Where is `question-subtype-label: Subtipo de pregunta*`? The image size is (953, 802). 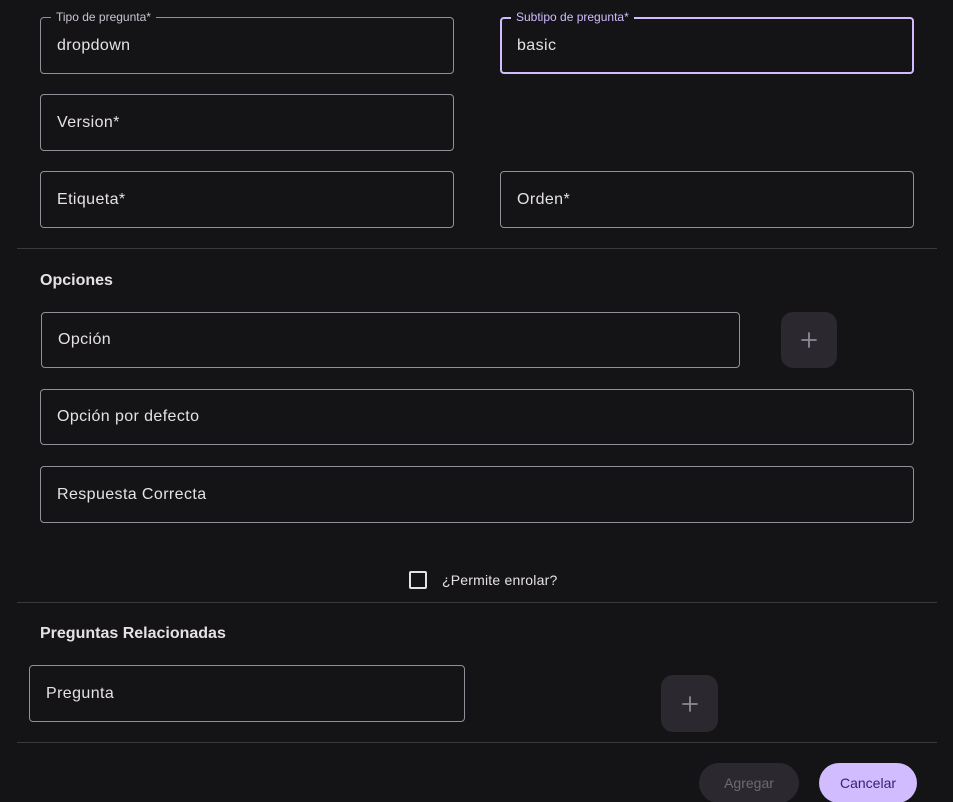
question-subtype-label: Subtipo de pregunta* is located at coordinates (572, 17).